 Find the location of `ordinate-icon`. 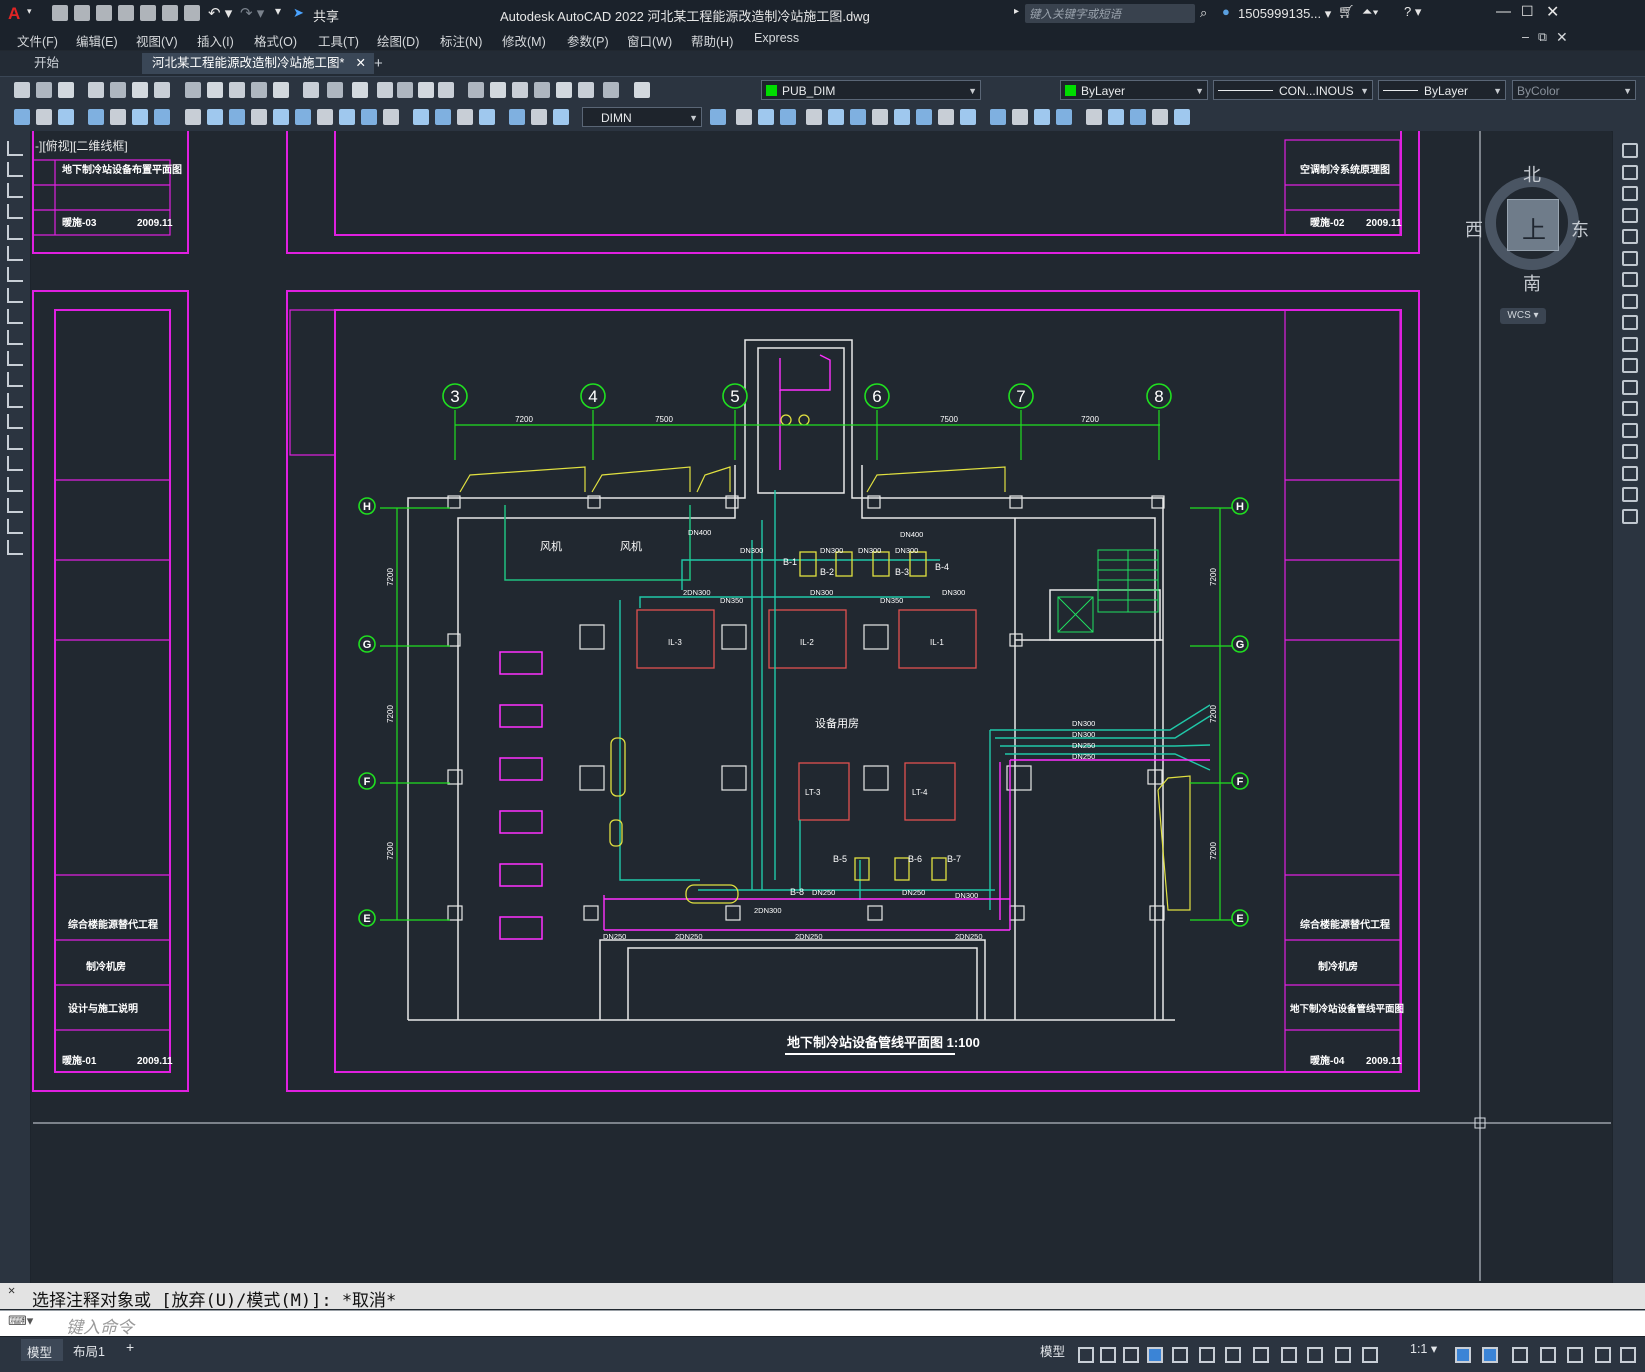

ordinate-icon is located at coordinates (96, 117).